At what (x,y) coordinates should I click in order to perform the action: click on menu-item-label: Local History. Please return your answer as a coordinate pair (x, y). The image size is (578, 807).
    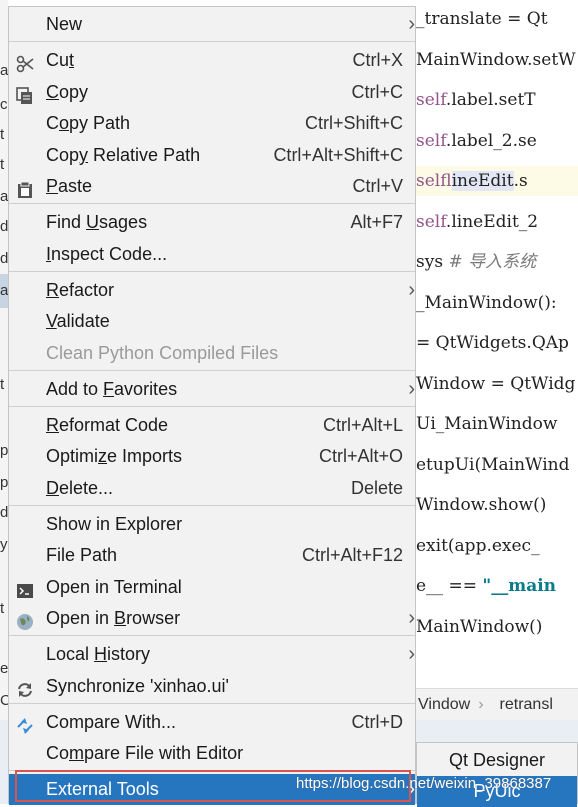
    Looking at the image, I should click on (98, 654).